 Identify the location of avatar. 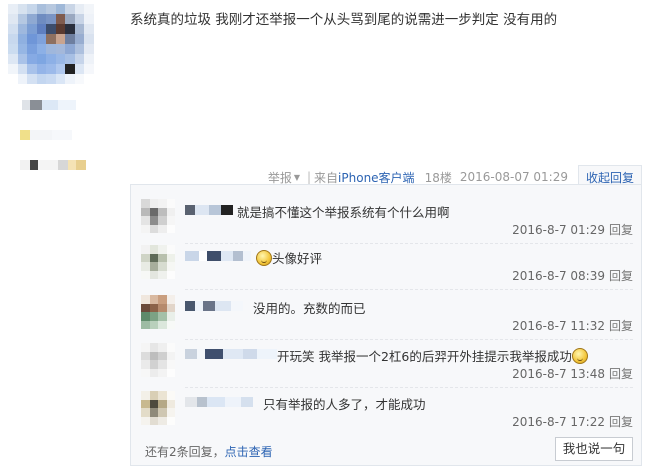
(51, 44).